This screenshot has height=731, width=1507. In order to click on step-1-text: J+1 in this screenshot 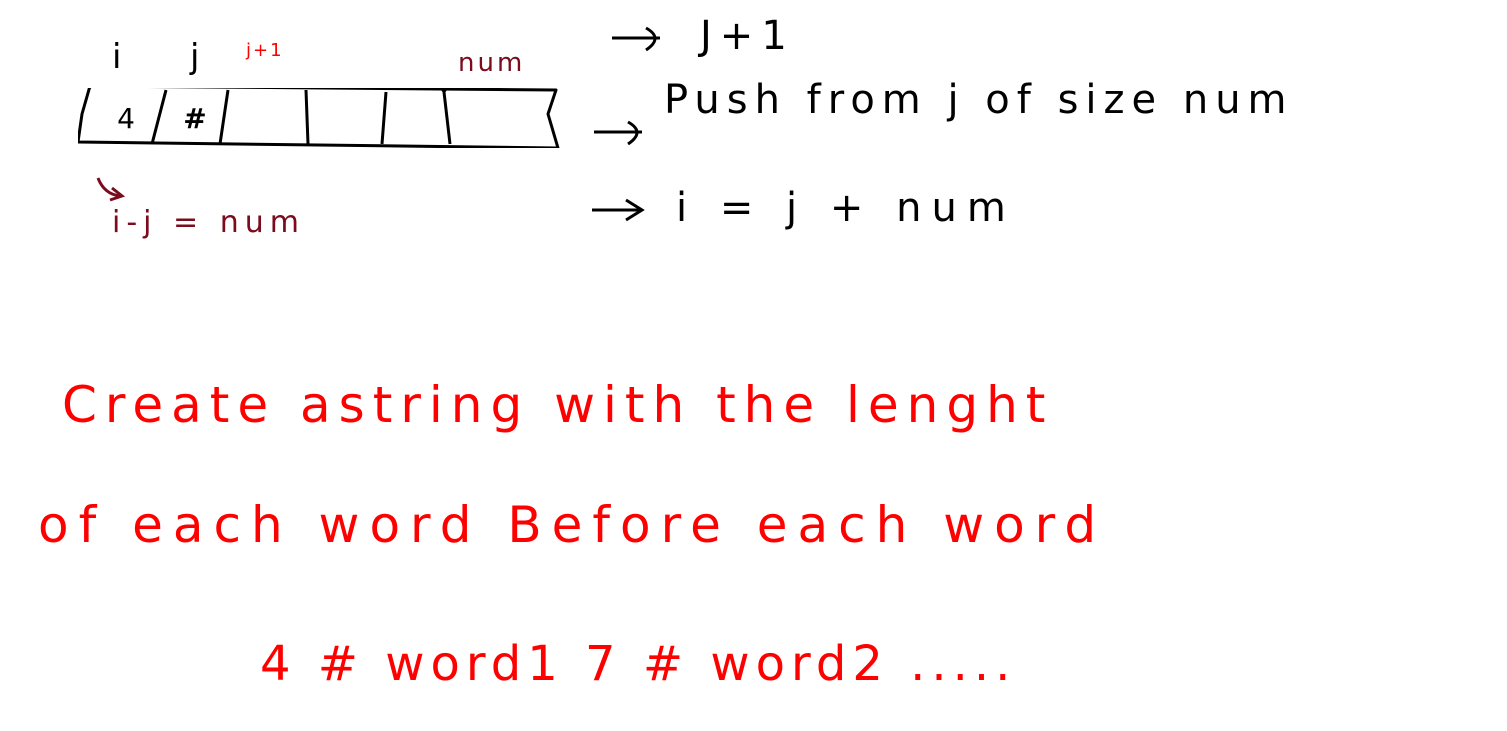, I will do `click(747, 36)`.